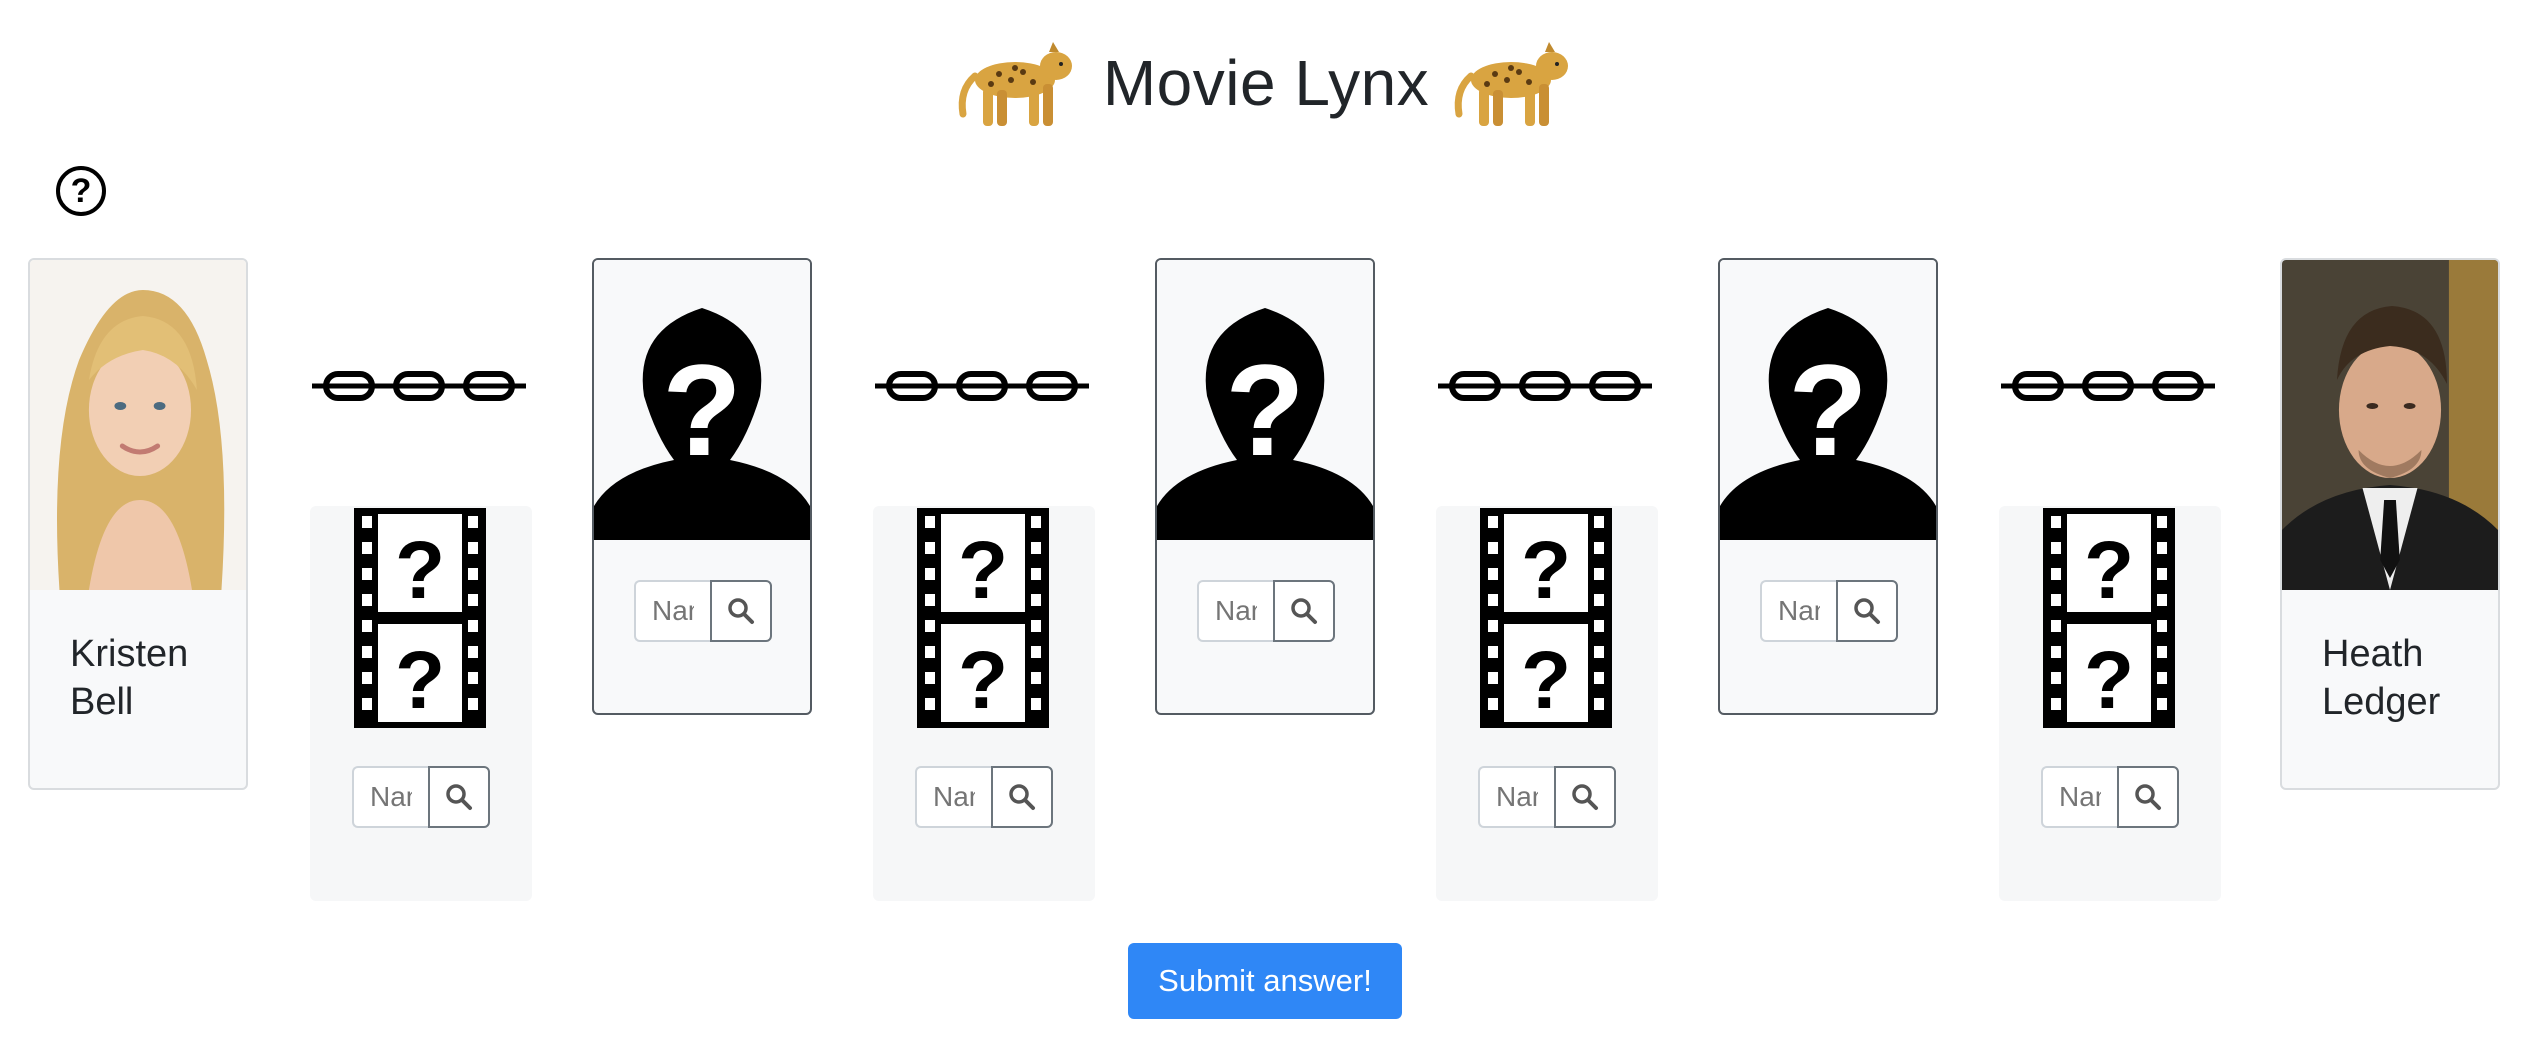  What do you see at coordinates (2390, 425) in the screenshot?
I see `end-actor-photo` at bounding box center [2390, 425].